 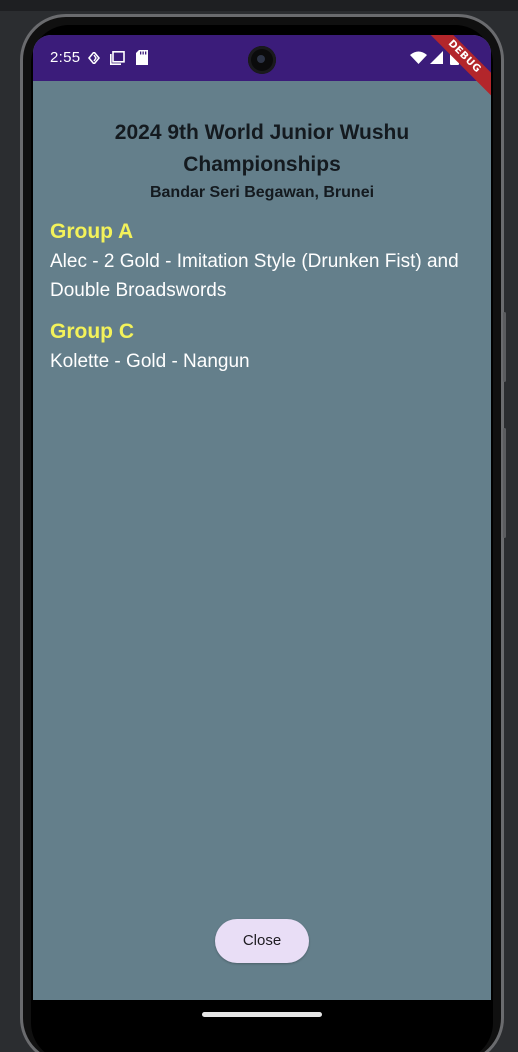 I want to click on group-c-result: Kolette - Gold - Nangun, so click(x=150, y=361).